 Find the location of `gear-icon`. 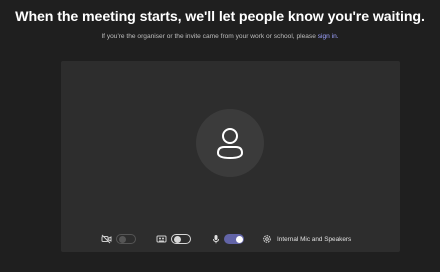

gear-icon is located at coordinates (267, 239).